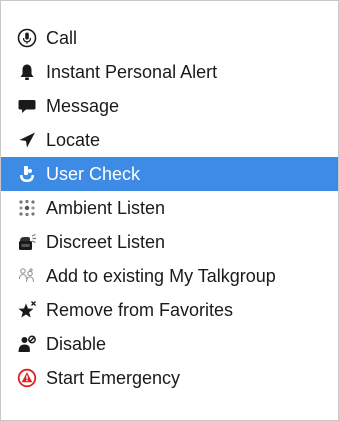 Image resolution: width=339 pixels, height=421 pixels. I want to click on menu-item-label: Locate, so click(73, 140).